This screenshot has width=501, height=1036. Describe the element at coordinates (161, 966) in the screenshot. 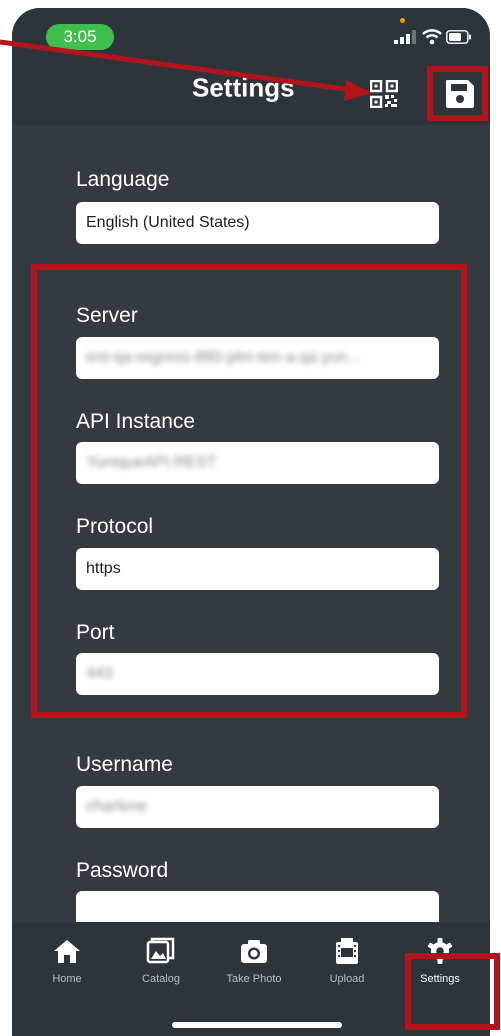

I see `nav-catalog: Catalog` at that location.